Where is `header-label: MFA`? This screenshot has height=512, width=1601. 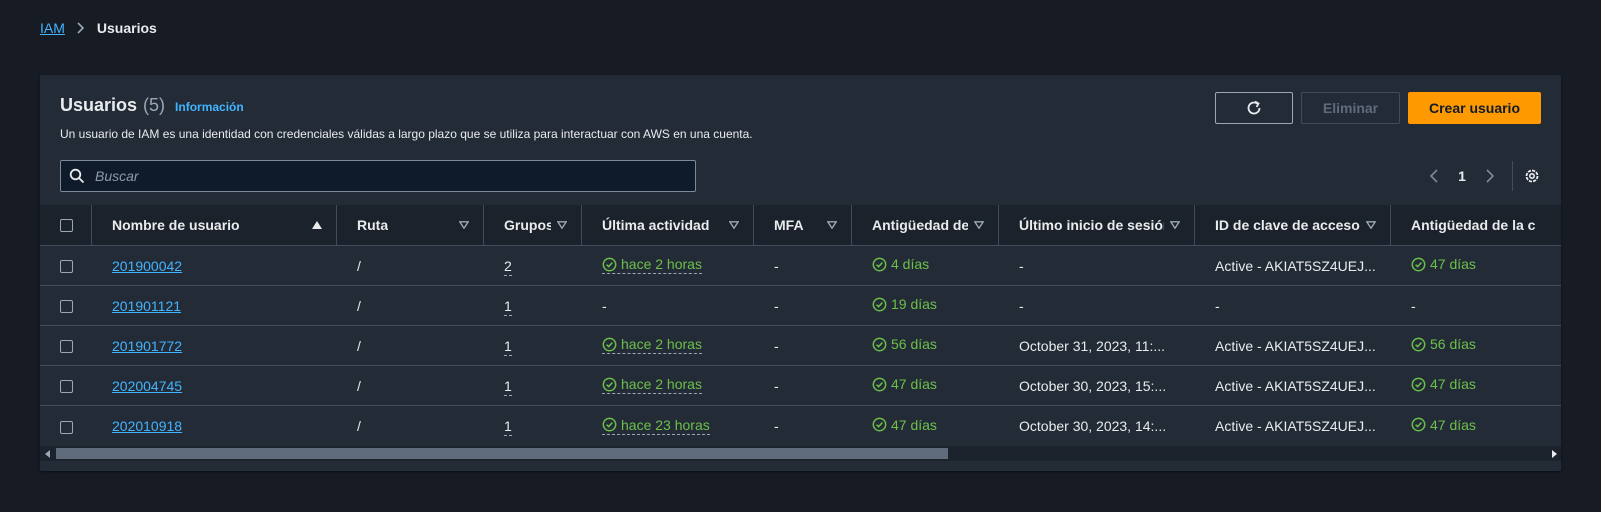
header-label: MFA is located at coordinates (789, 225).